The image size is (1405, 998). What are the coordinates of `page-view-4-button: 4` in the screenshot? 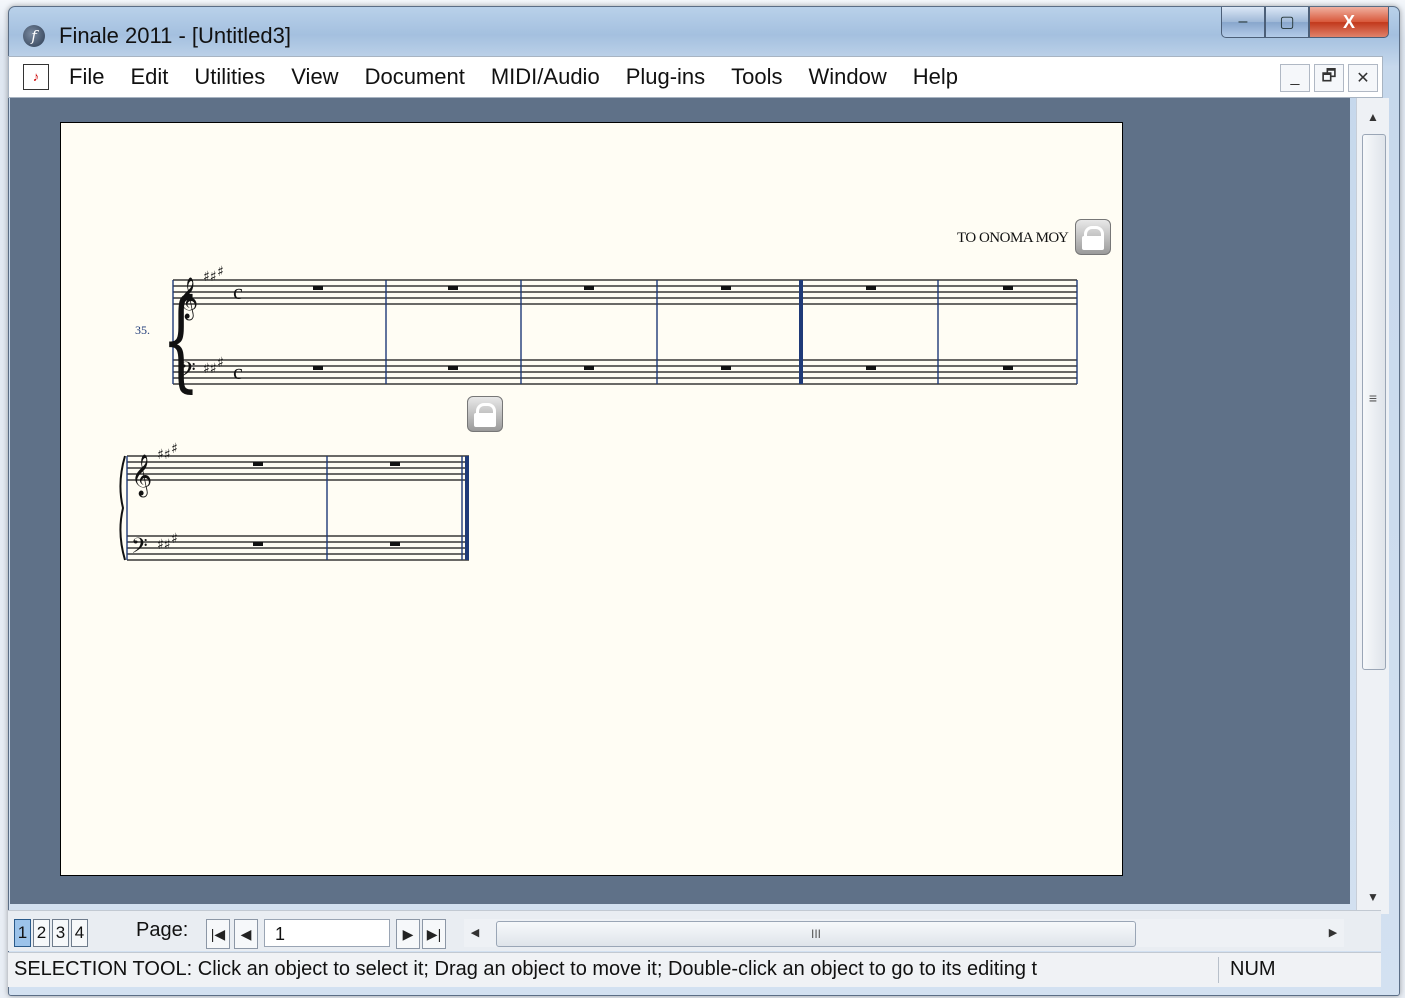 It's located at (79, 933).